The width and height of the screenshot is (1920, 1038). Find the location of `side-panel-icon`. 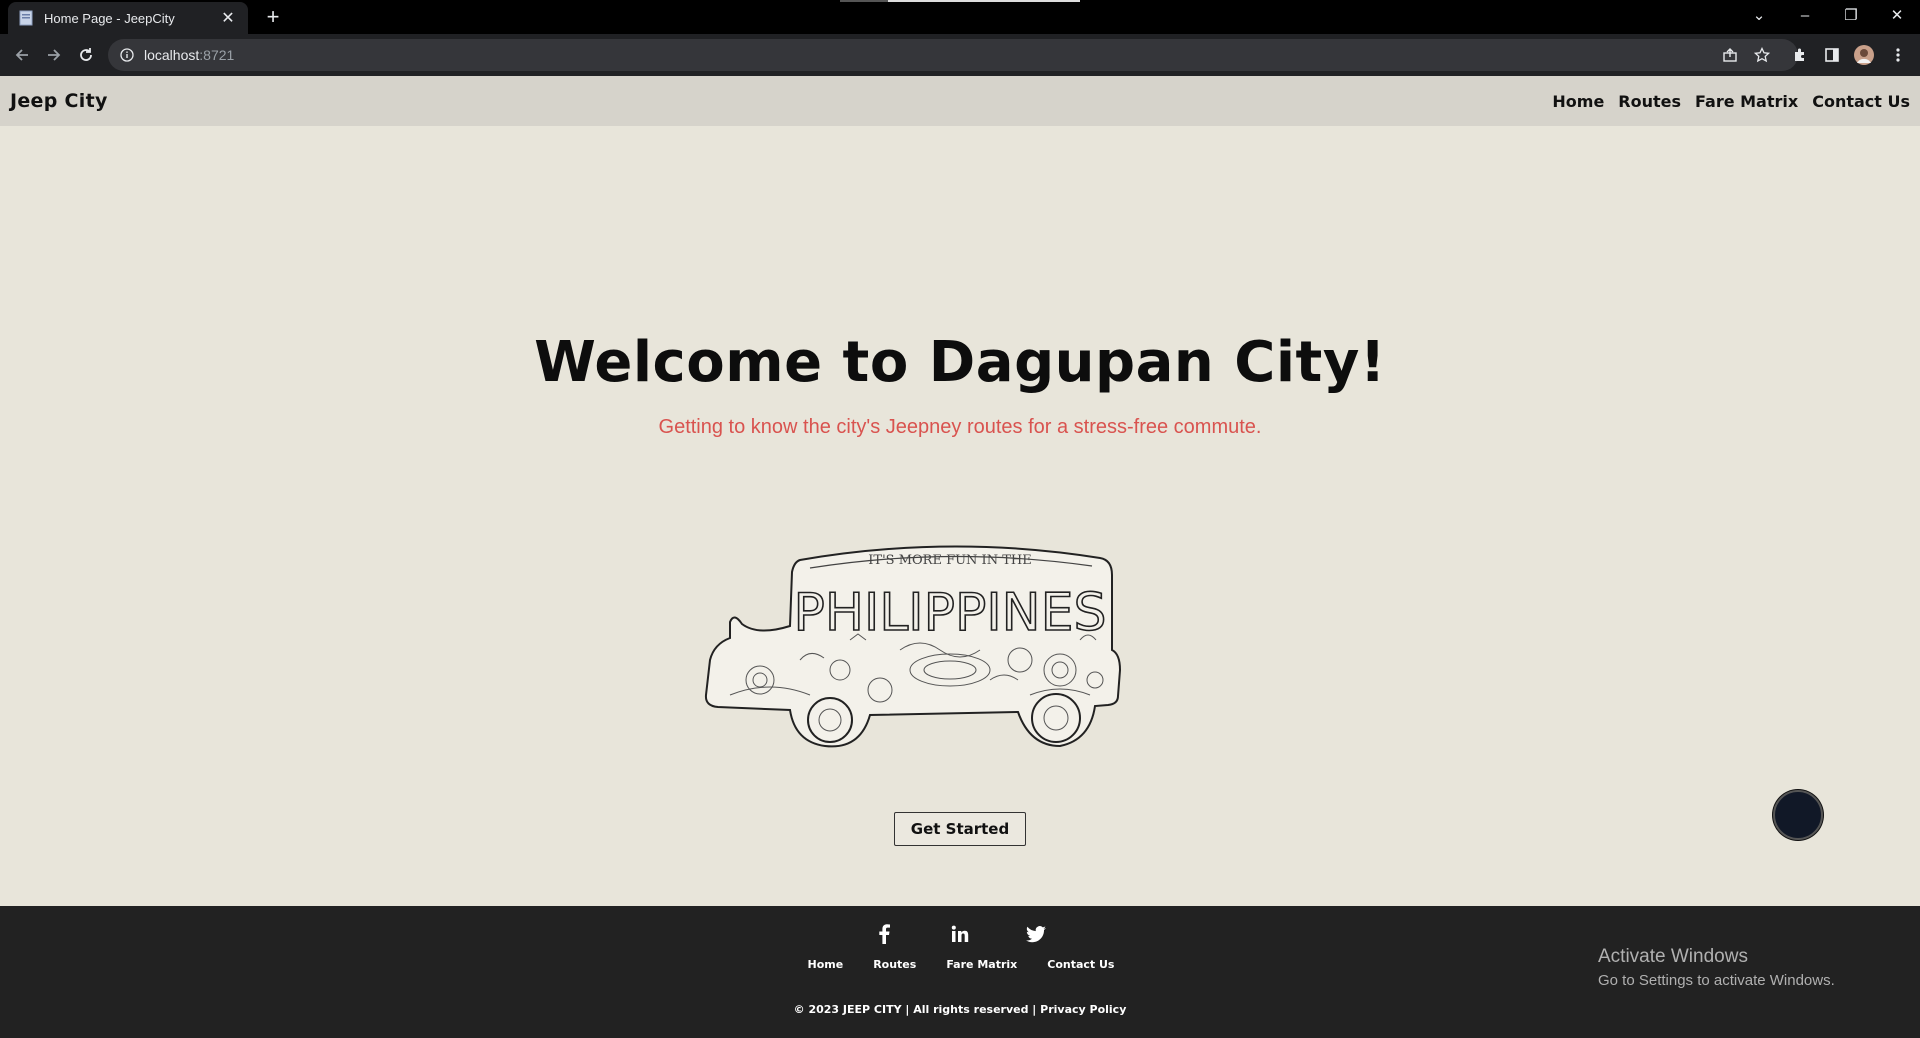

side-panel-icon is located at coordinates (1832, 55).